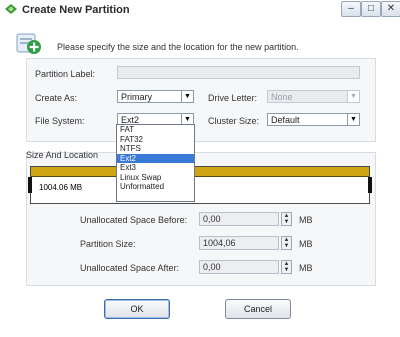  What do you see at coordinates (61, 187) in the screenshot?
I see `partition-bar-size: 1004.06 MB` at bounding box center [61, 187].